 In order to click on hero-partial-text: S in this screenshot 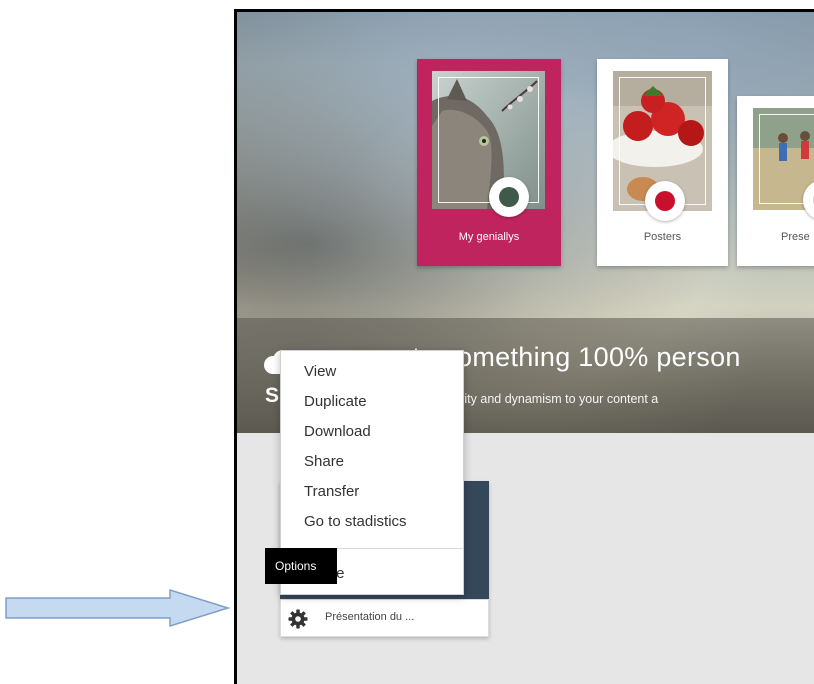, I will do `click(272, 395)`.